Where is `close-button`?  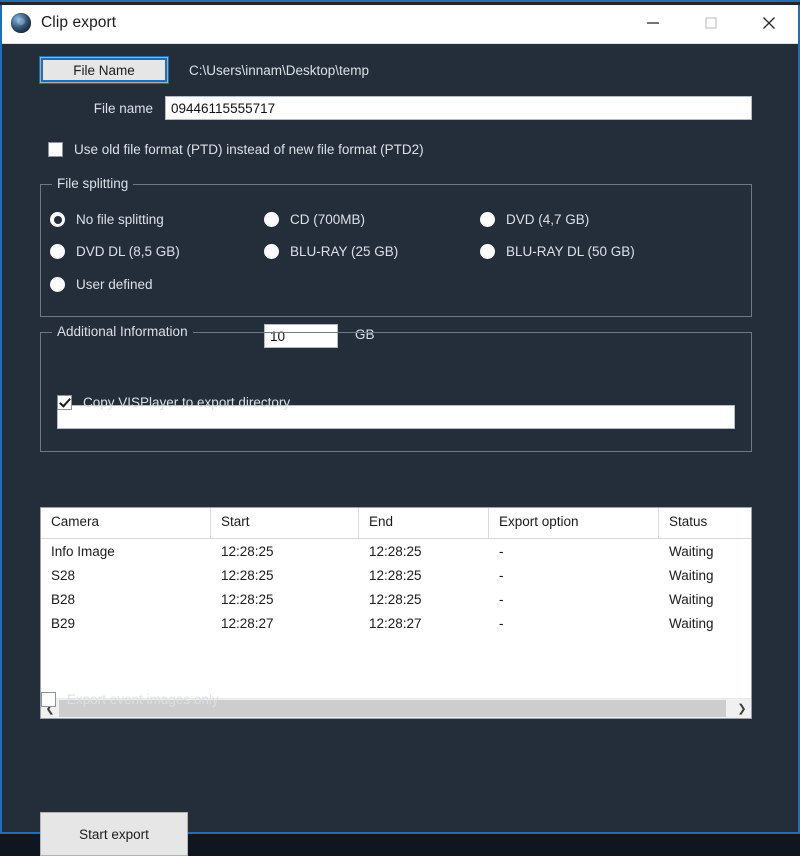 close-button is located at coordinates (769, 23).